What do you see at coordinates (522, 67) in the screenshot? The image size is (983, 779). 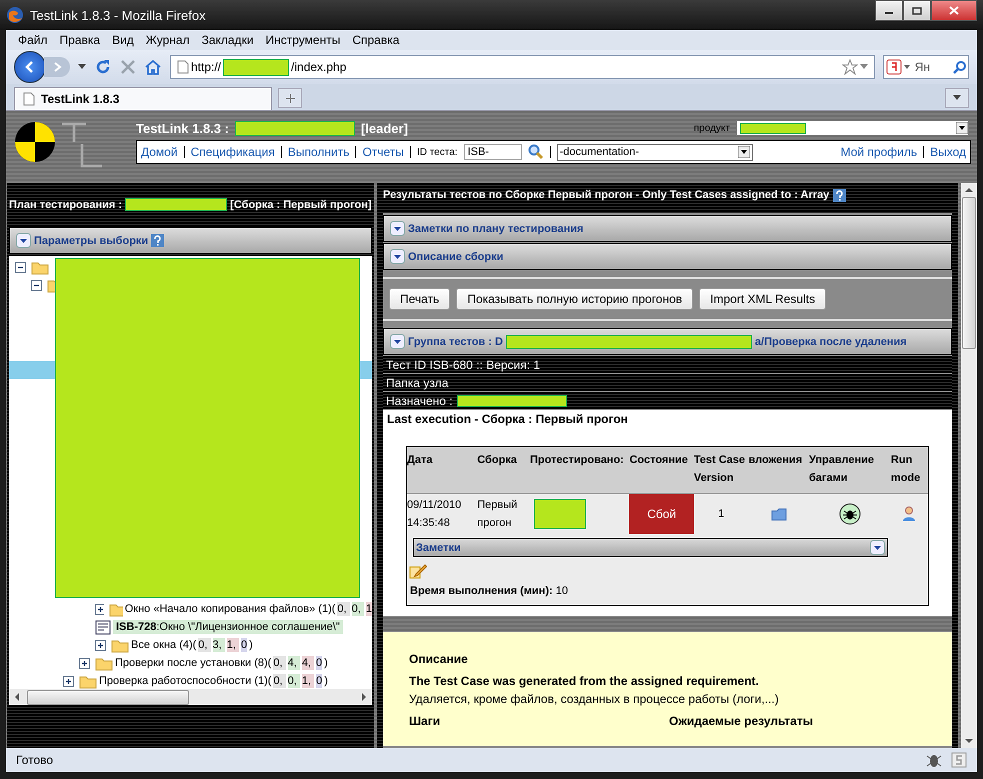 I see `address-field: http:// /index.php` at bounding box center [522, 67].